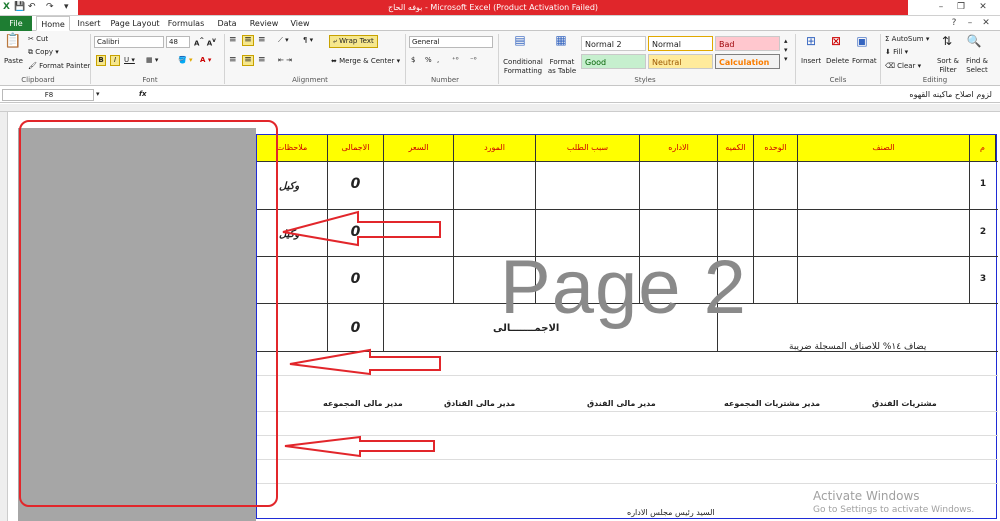  Describe the element at coordinates (89, 23) in the screenshot. I see `tab-insert: Insert` at that location.